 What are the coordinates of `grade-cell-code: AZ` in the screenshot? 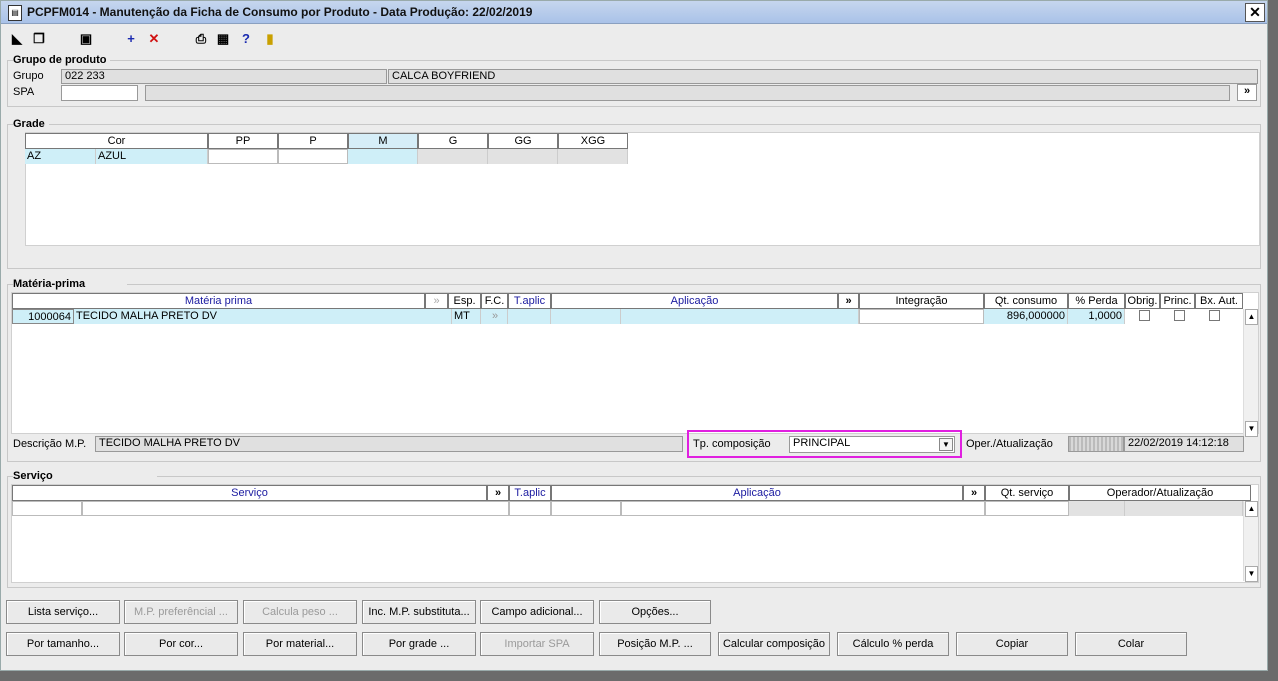 It's located at (60, 156).